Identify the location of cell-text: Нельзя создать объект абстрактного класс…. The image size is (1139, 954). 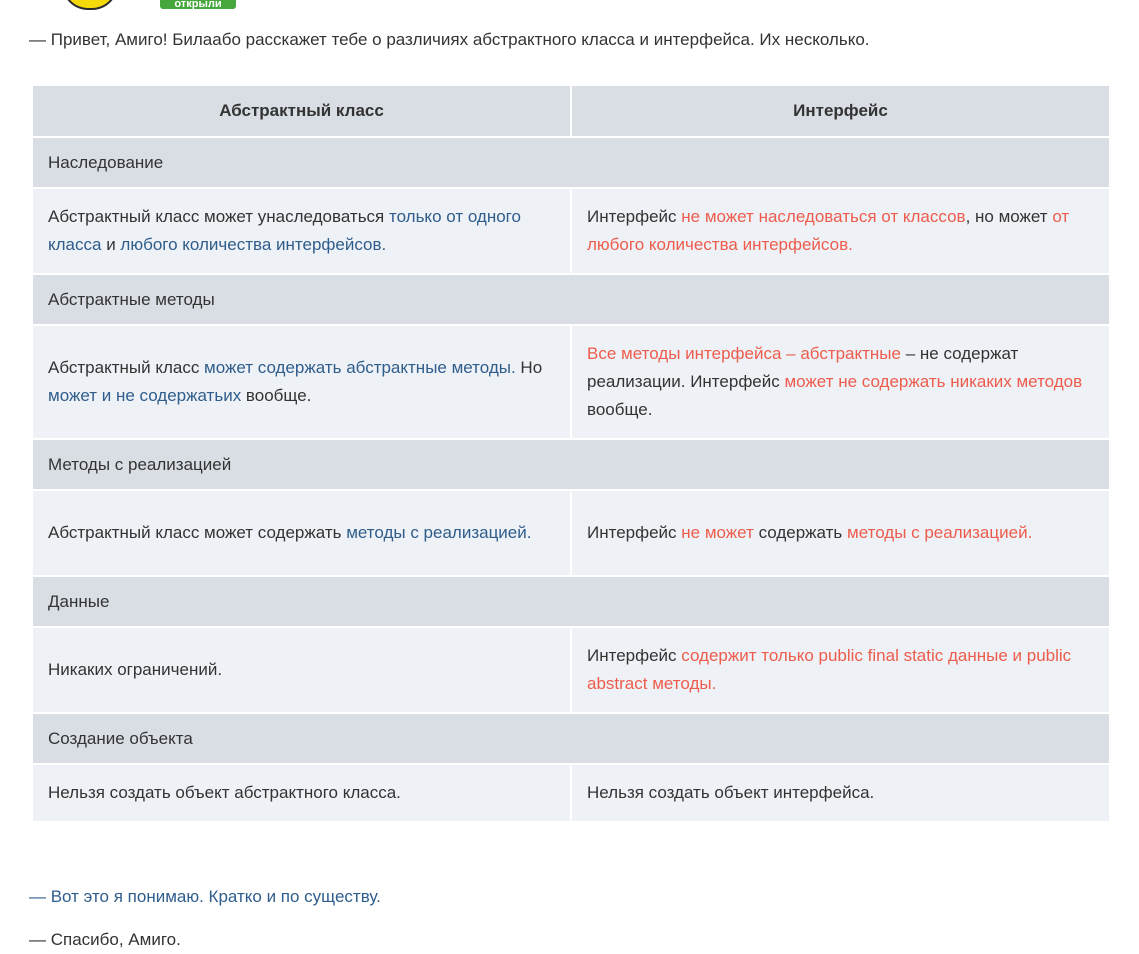
(224, 792).